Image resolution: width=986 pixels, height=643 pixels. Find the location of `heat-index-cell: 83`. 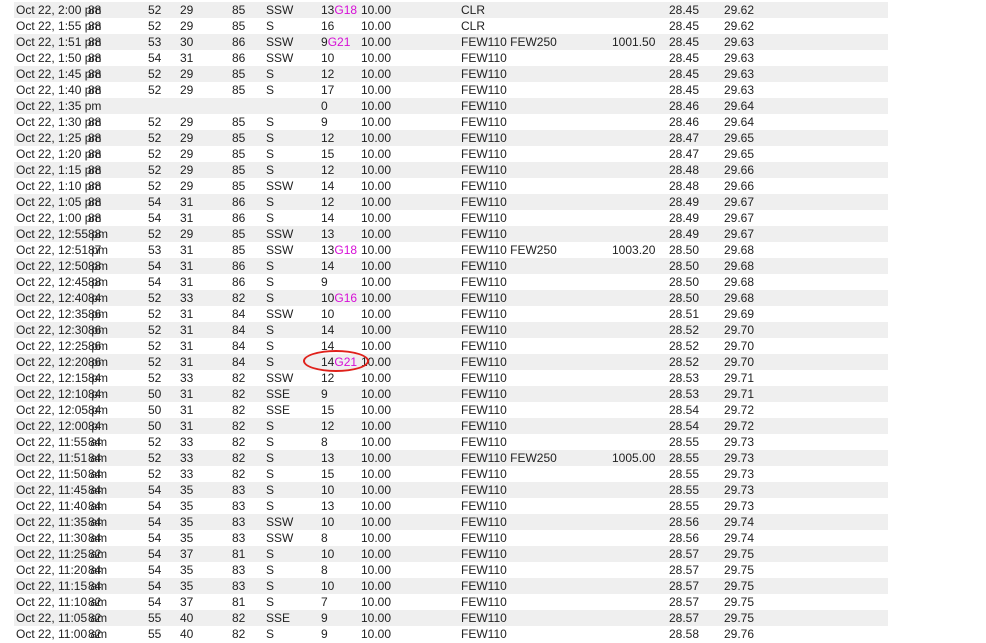

heat-index-cell: 83 is located at coordinates (239, 538).